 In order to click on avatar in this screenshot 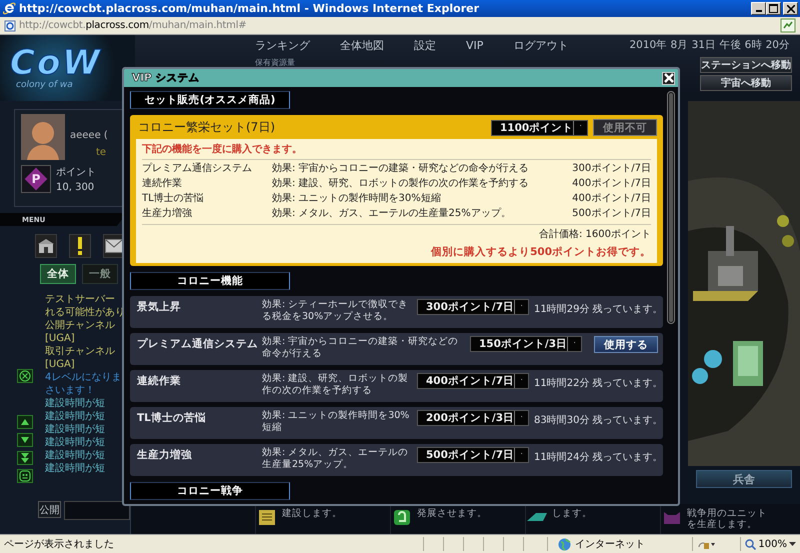, I will do `click(43, 137)`.